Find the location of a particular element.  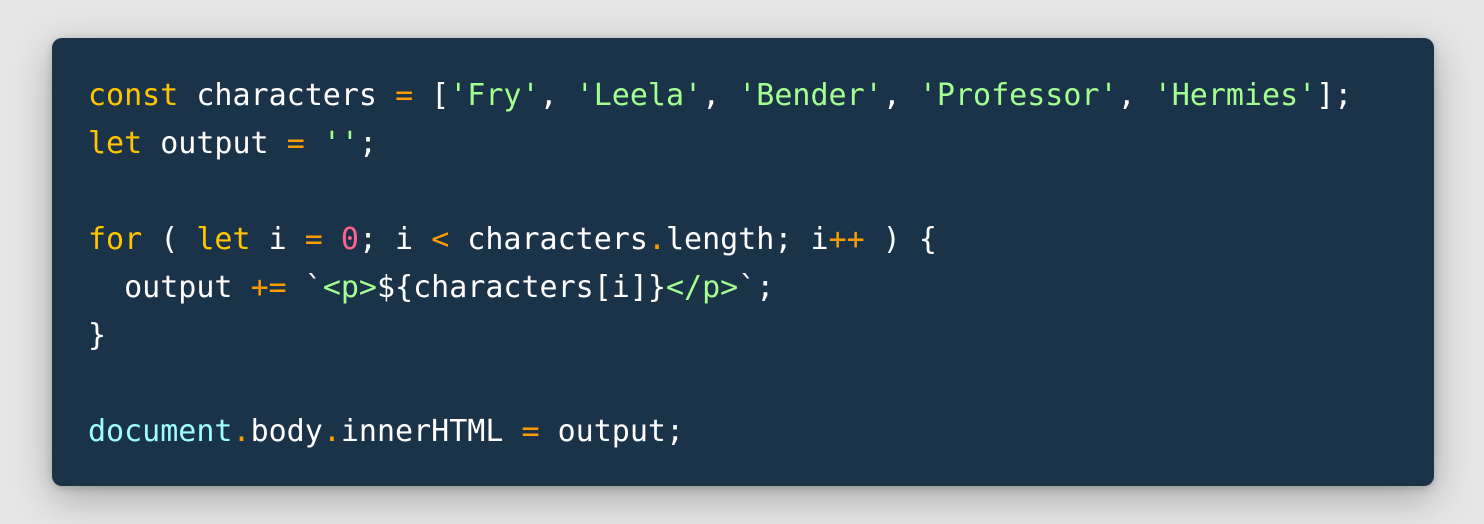

code-token-punct: } is located at coordinates (97, 335).